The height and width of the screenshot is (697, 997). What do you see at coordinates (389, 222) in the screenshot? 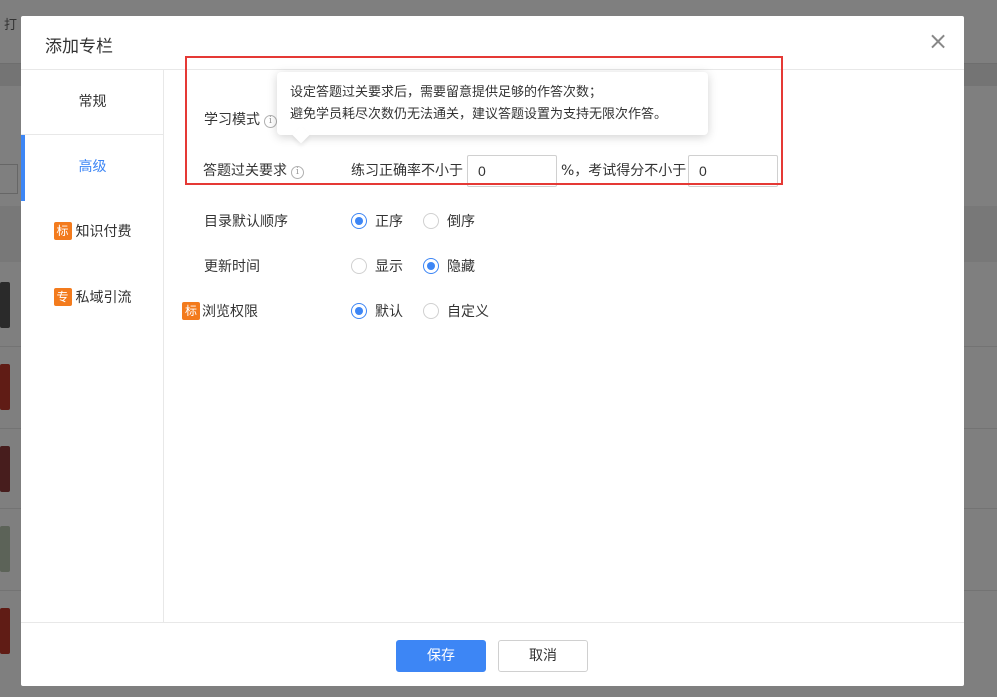
I see `radio-label: 正序` at bounding box center [389, 222].